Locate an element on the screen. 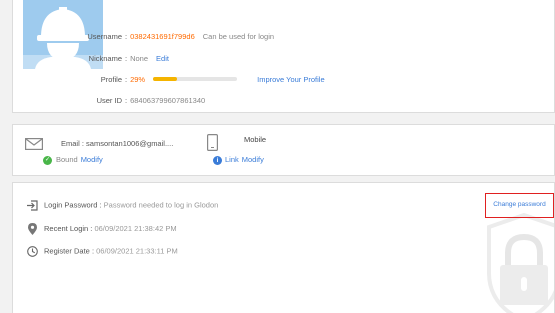  register-date-value: 06/09/2021 21:33:11 PM is located at coordinates (137, 251).